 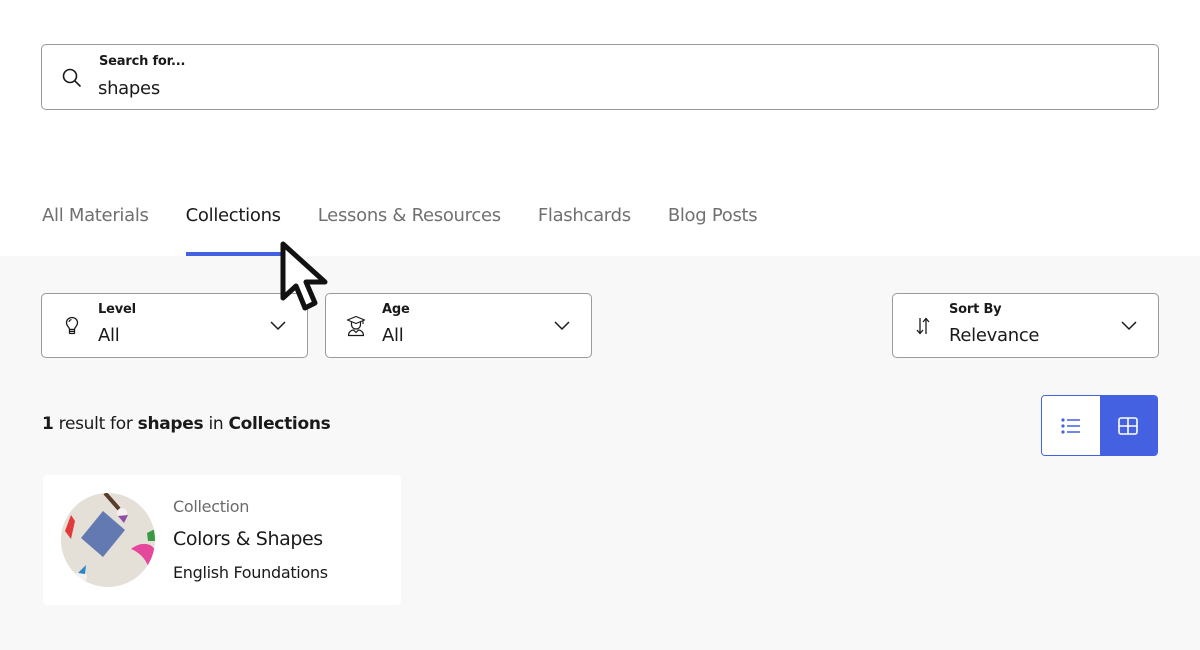 What do you see at coordinates (72, 325) in the screenshot?
I see `lightbulb-icon` at bounding box center [72, 325].